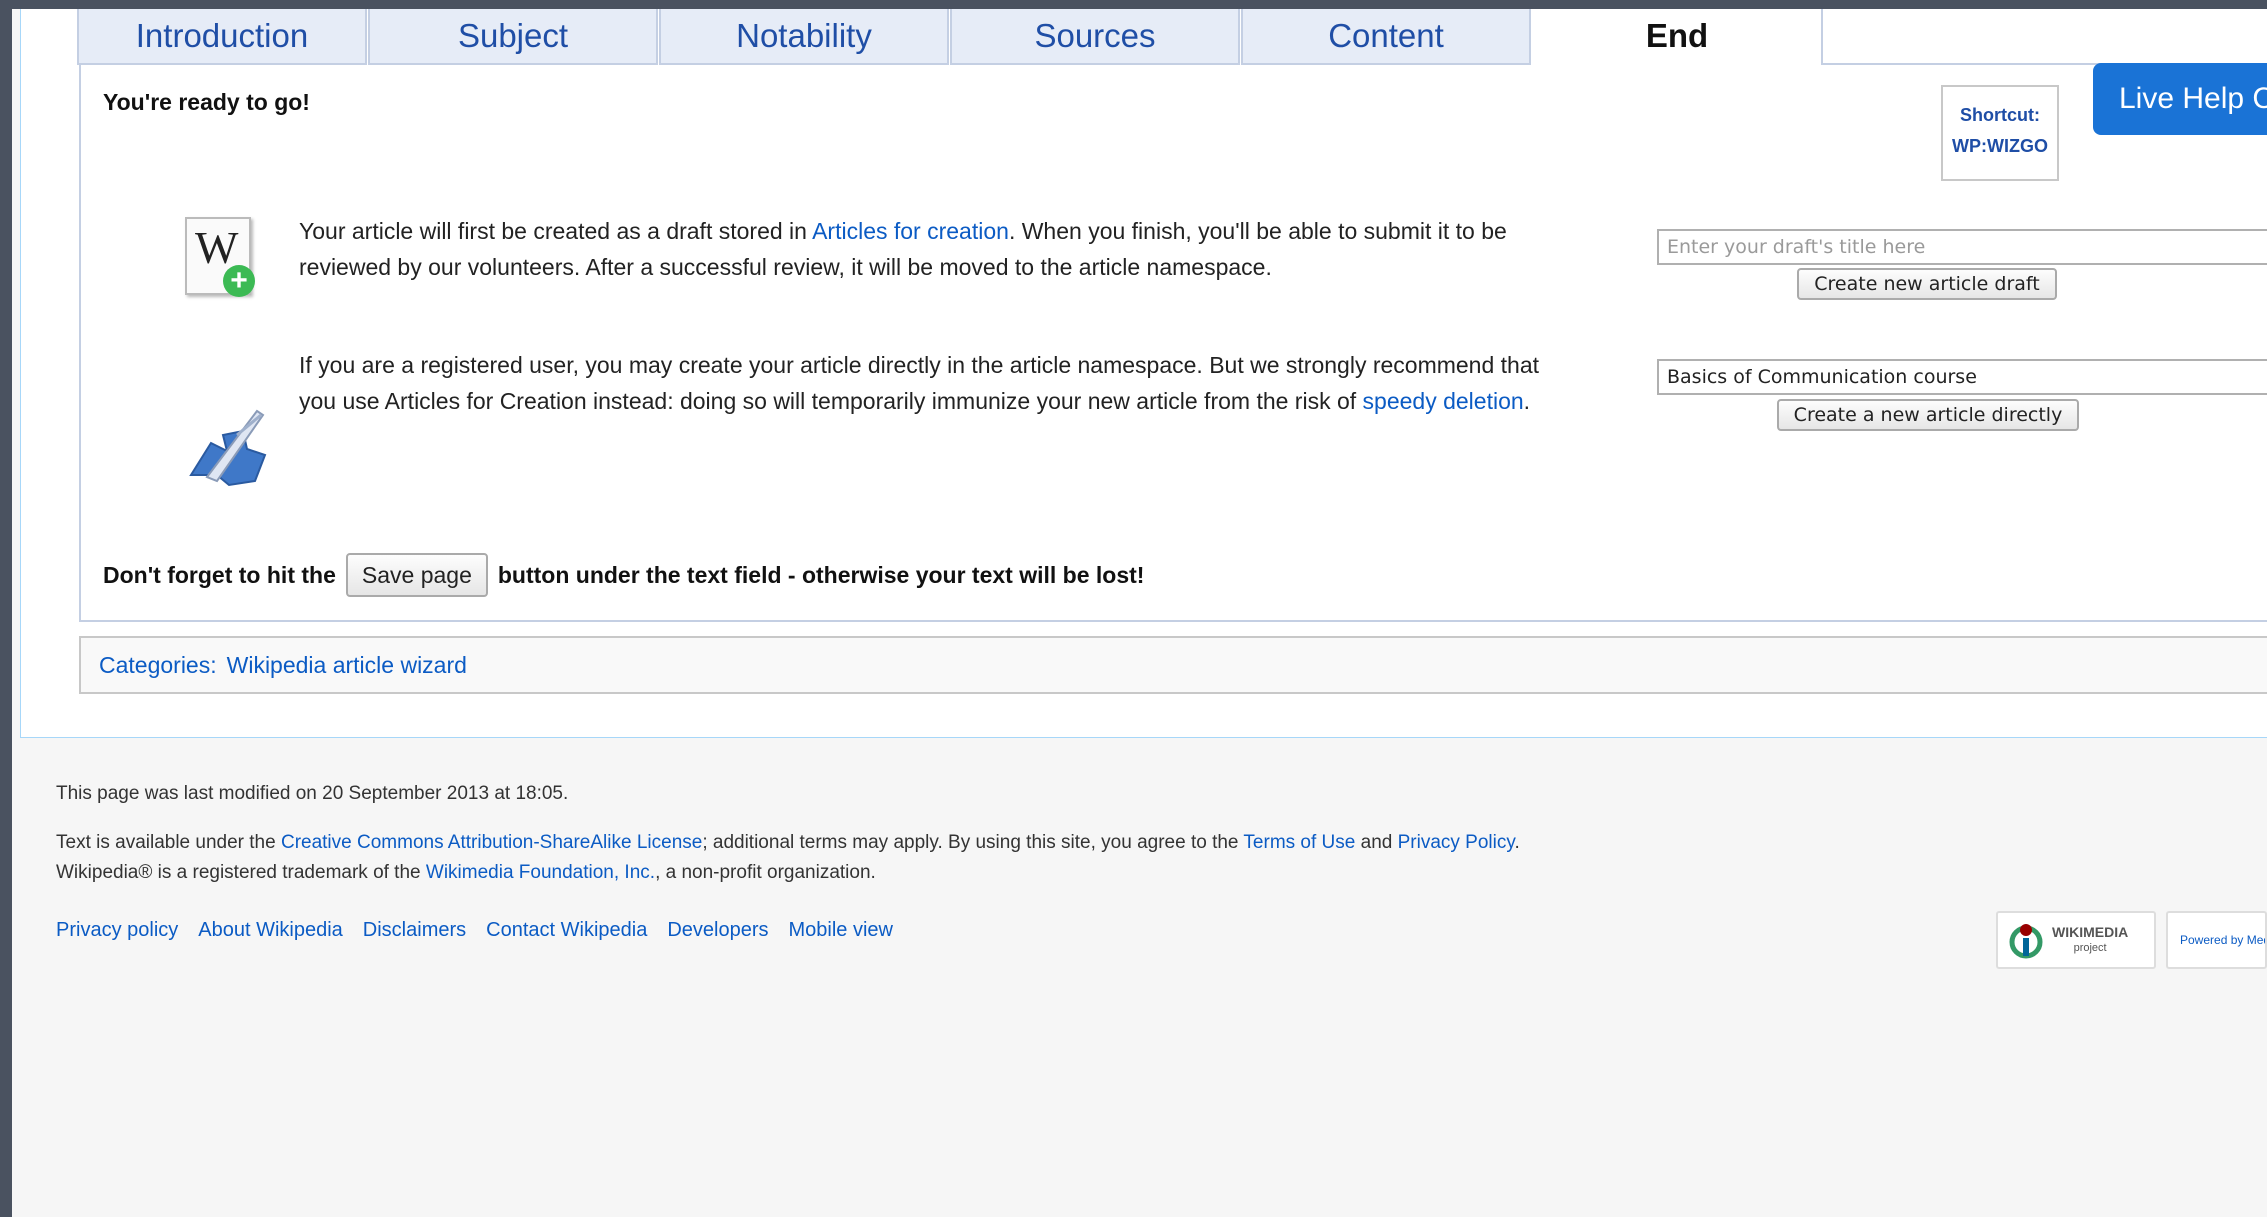 The image size is (2267, 1217). I want to click on screen-bezel-top, so click(1133, 4).